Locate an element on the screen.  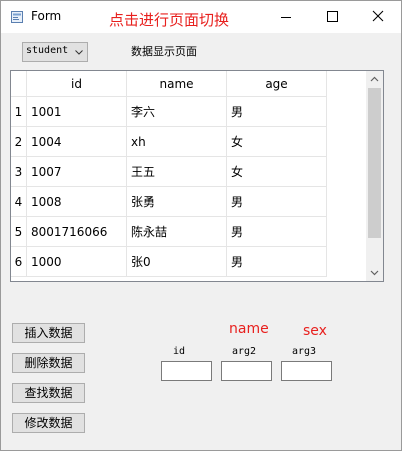
column-header-id: id is located at coordinates (77, 84).